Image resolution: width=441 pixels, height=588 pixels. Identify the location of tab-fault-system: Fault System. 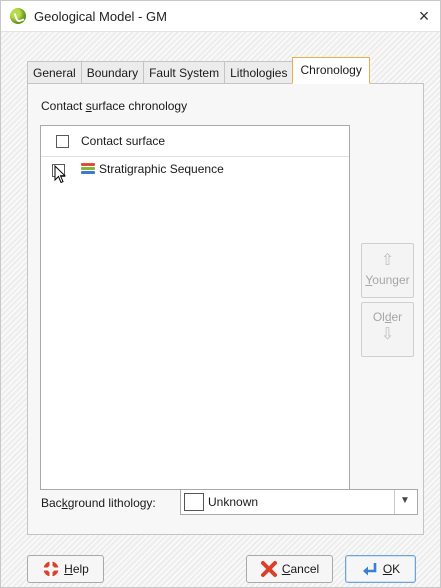
(184, 72).